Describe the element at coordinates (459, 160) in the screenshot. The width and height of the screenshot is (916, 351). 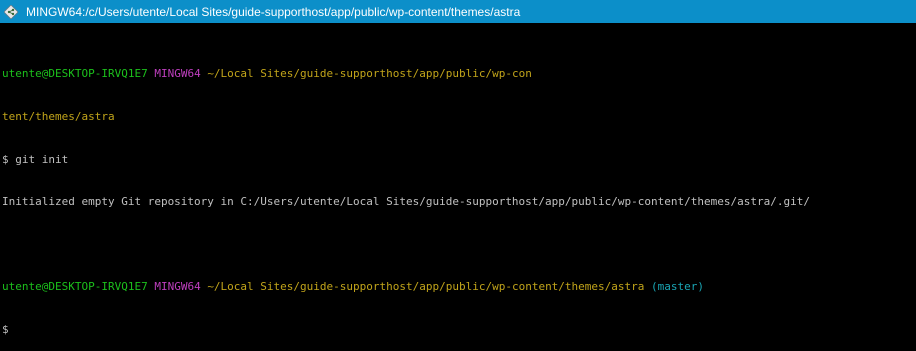
I see `command-line: $ git init` at that location.